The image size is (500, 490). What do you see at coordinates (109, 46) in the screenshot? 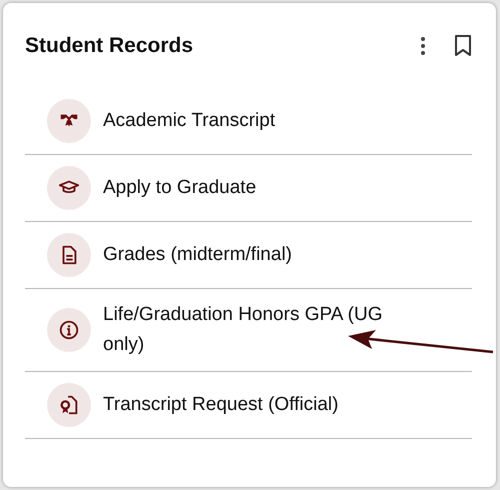
I see `card-title: Student Records` at bounding box center [109, 46].